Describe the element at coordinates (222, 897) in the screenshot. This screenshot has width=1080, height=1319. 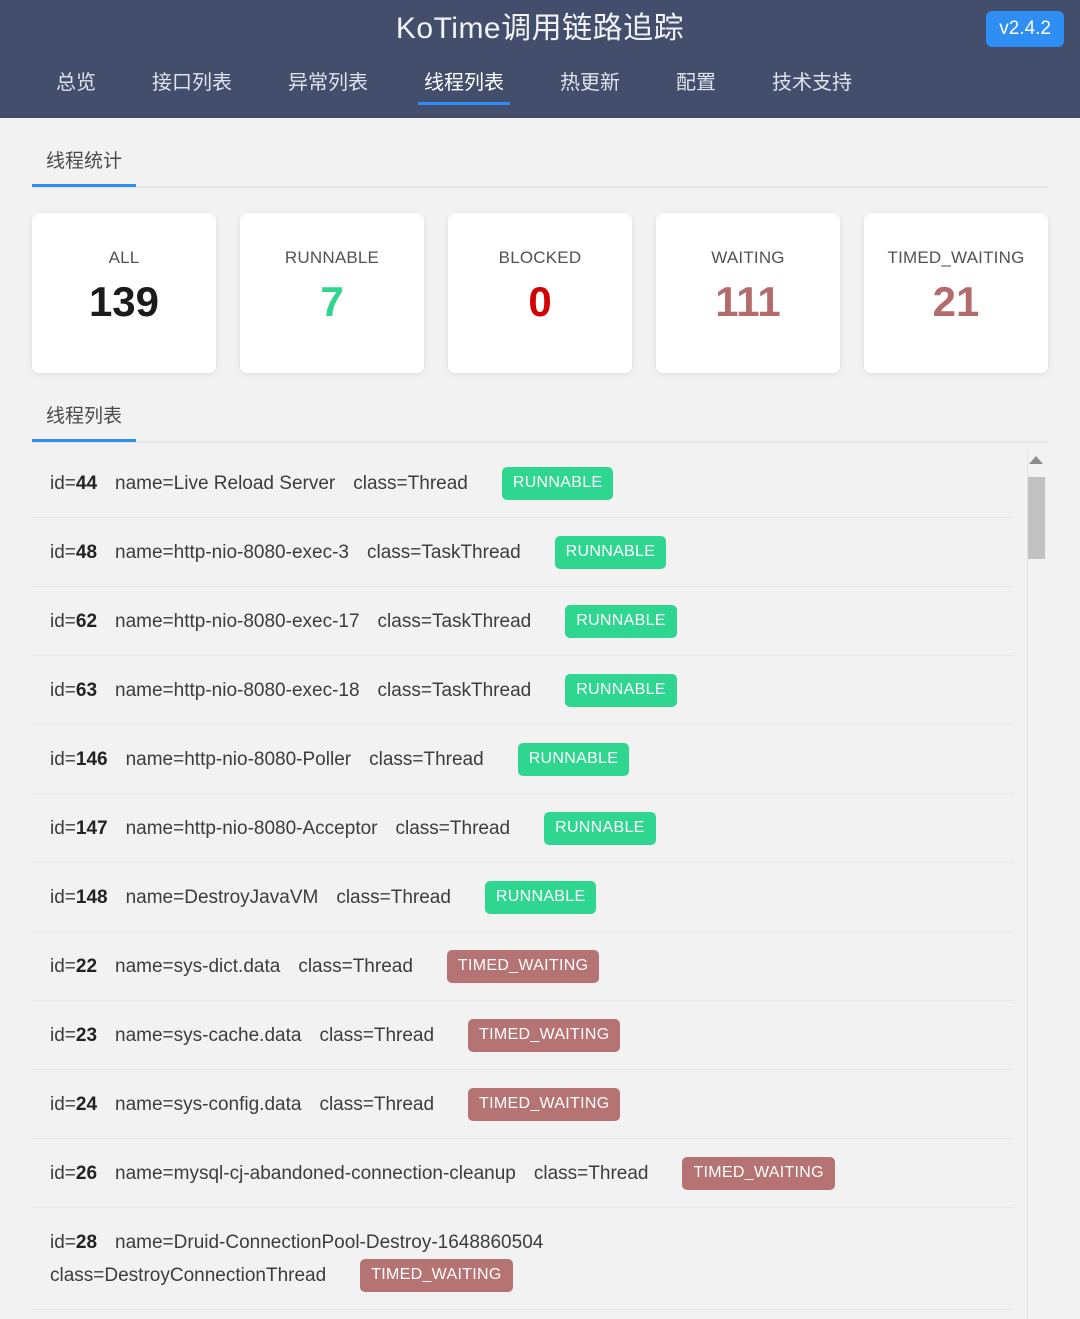
I see `thread-name: name=DestroyJavaVM` at that location.